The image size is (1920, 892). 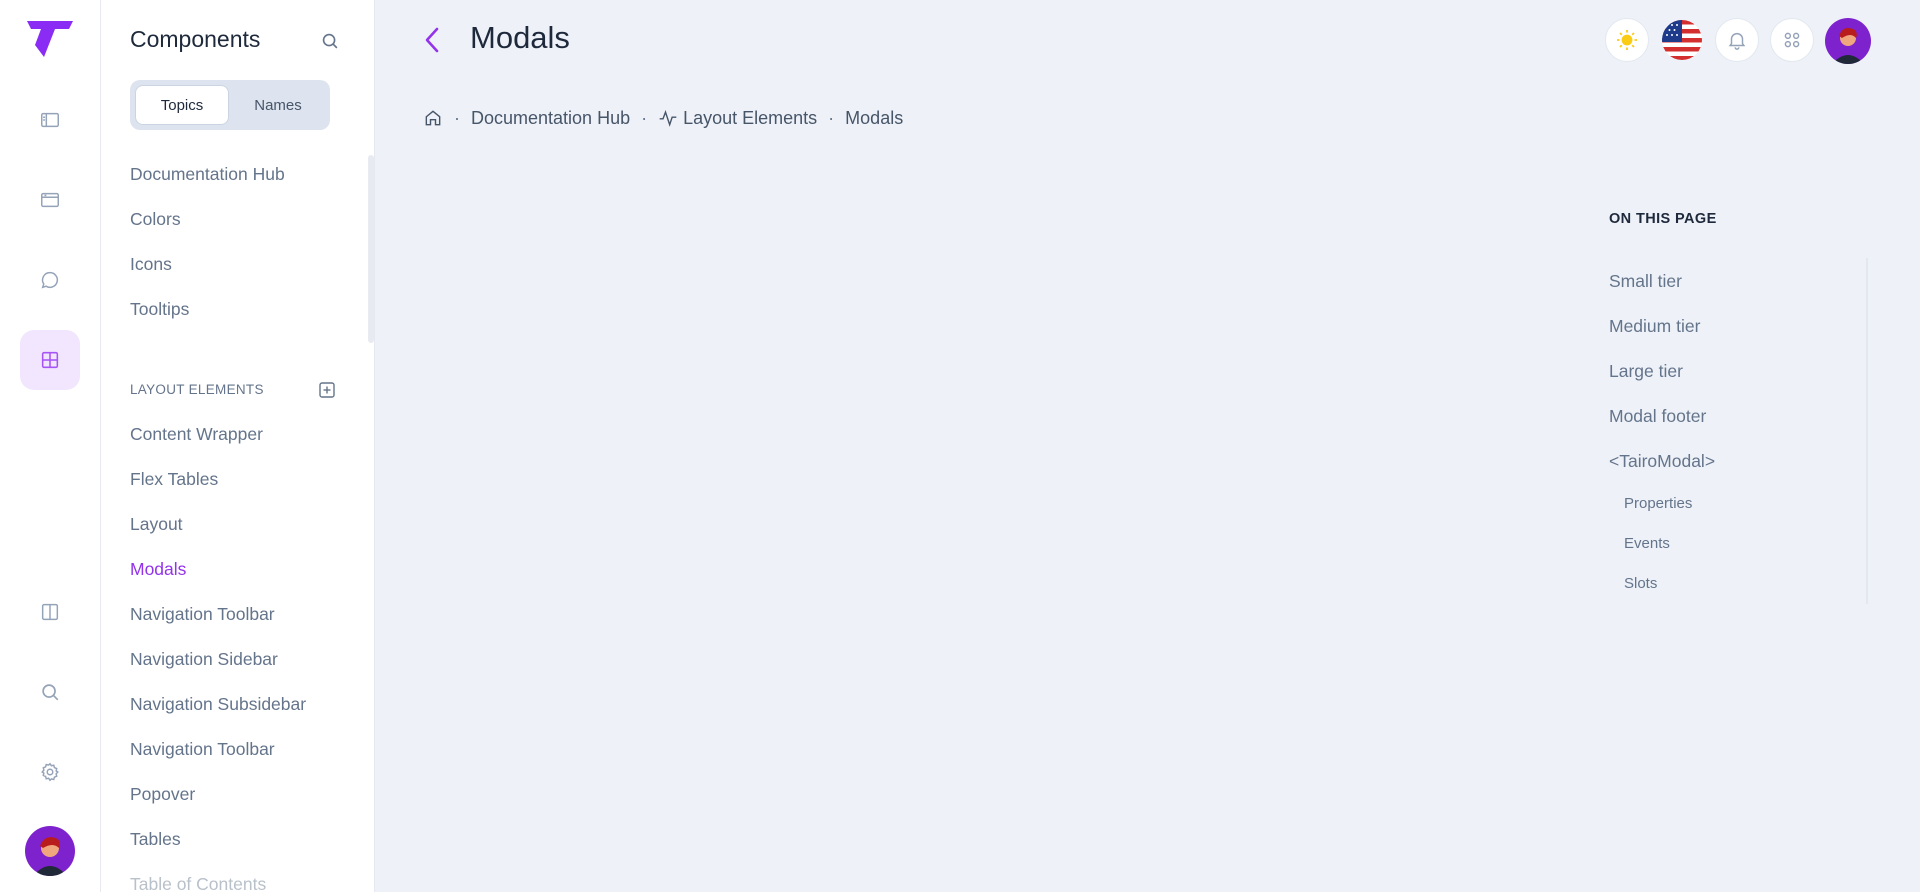 I want to click on toc-item-modal-footer: Modal footer, so click(x=1657, y=416).